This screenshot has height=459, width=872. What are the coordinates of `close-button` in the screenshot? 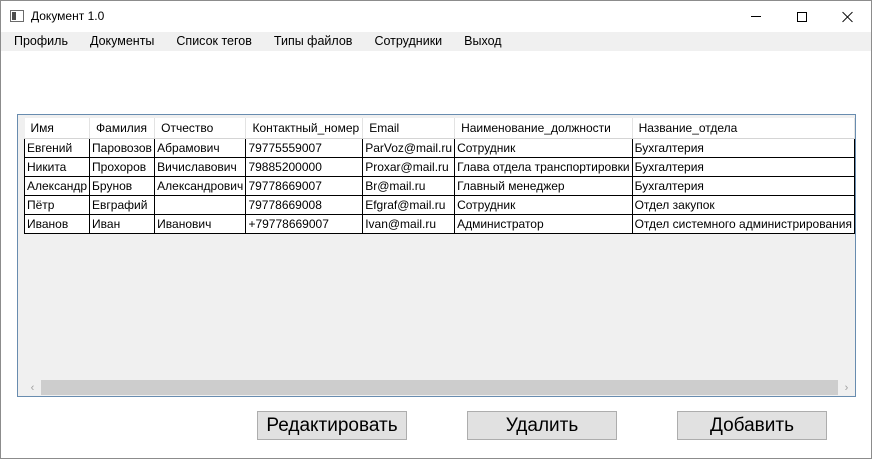 It's located at (848, 16).